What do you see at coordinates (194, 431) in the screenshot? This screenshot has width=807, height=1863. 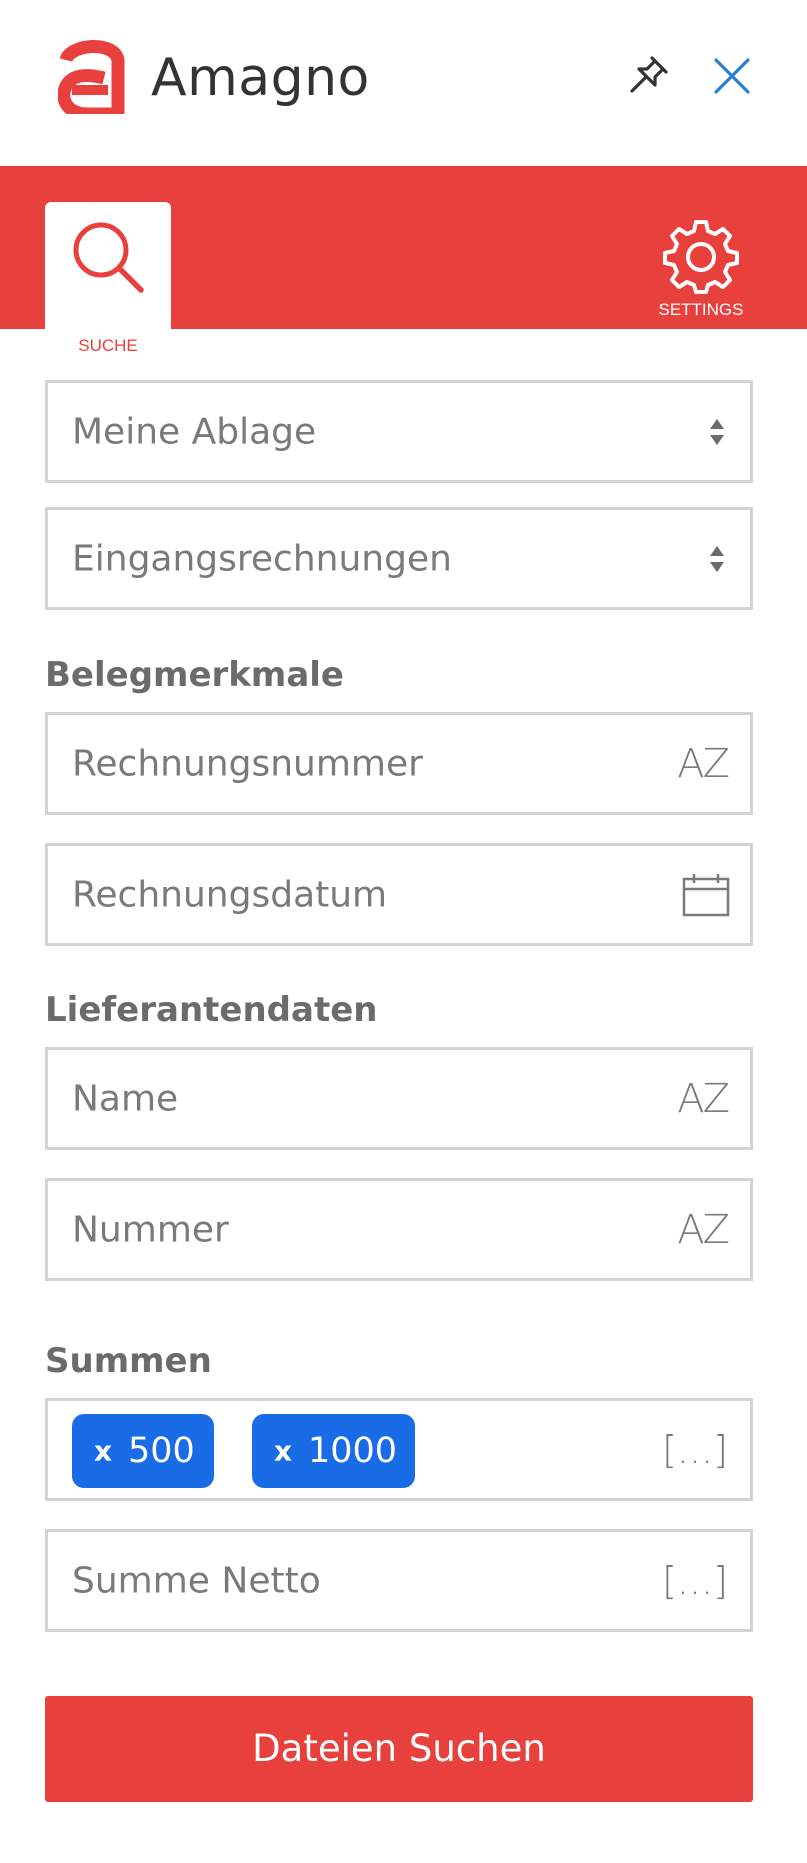 I see `storage-select-value: Meine Ablage` at bounding box center [194, 431].